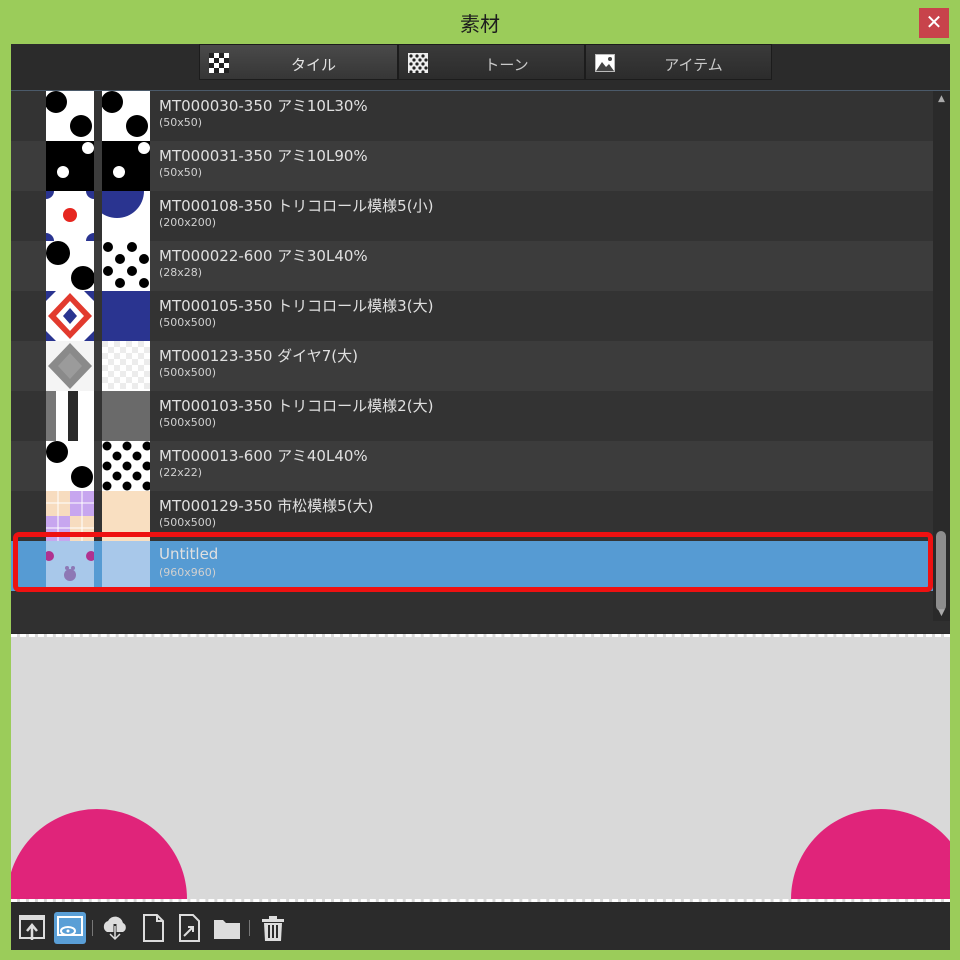 This screenshot has width=960, height=960. I want to click on folder-icon, so click(227, 929).